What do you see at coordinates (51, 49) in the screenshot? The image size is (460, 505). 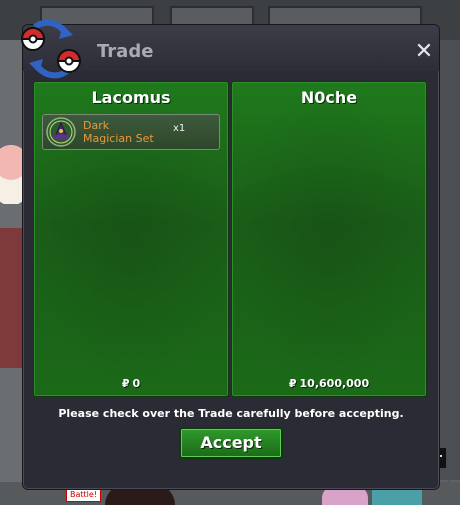 I see `trade-icon` at bounding box center [51, 49].